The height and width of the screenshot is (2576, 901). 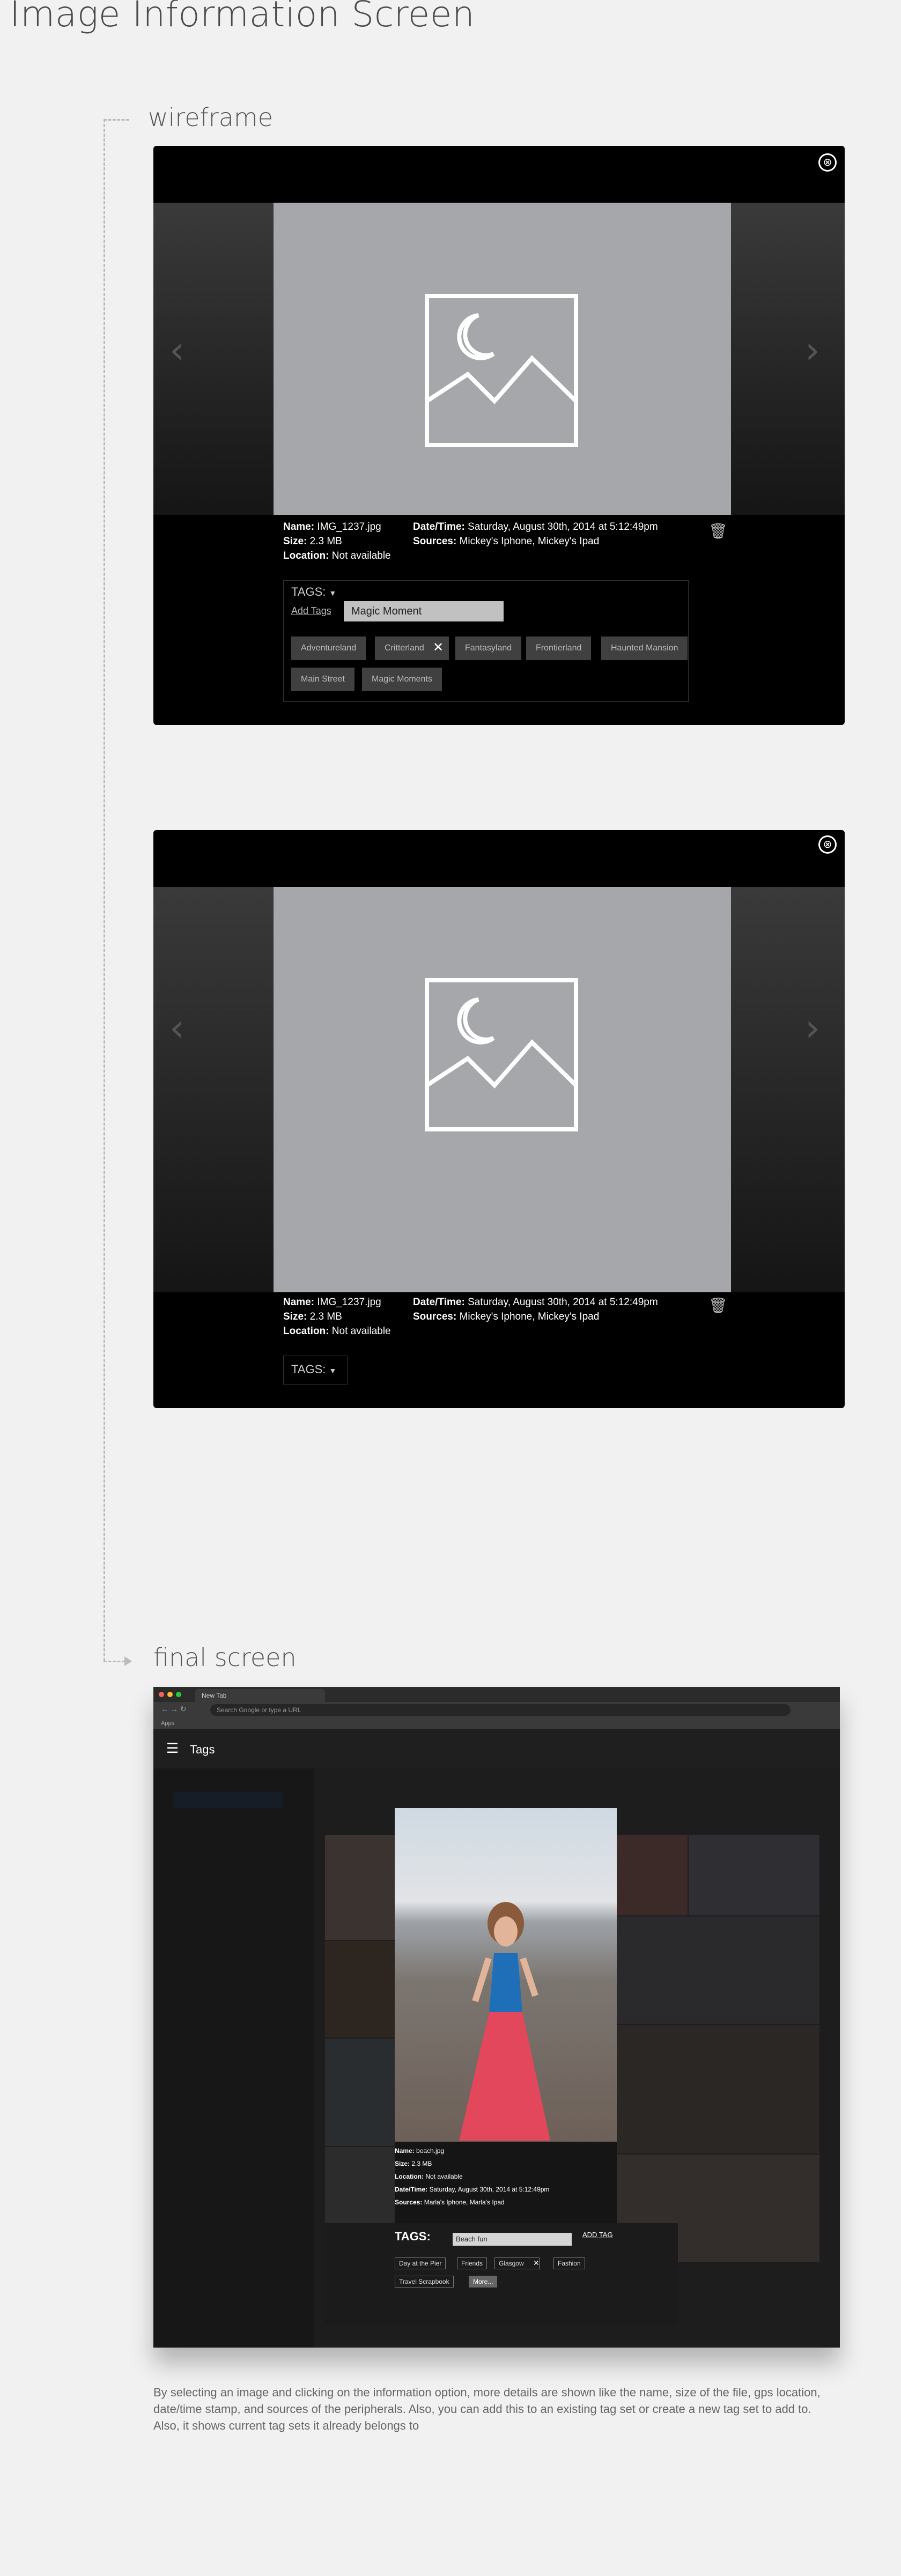 I want to click on flow-connector-bottom, so click(x=114, y=1661).